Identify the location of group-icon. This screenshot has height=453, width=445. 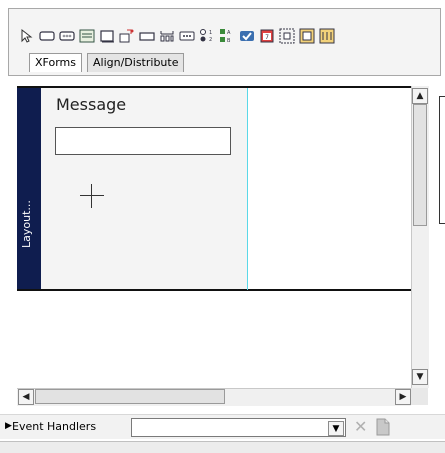
(286, 36).